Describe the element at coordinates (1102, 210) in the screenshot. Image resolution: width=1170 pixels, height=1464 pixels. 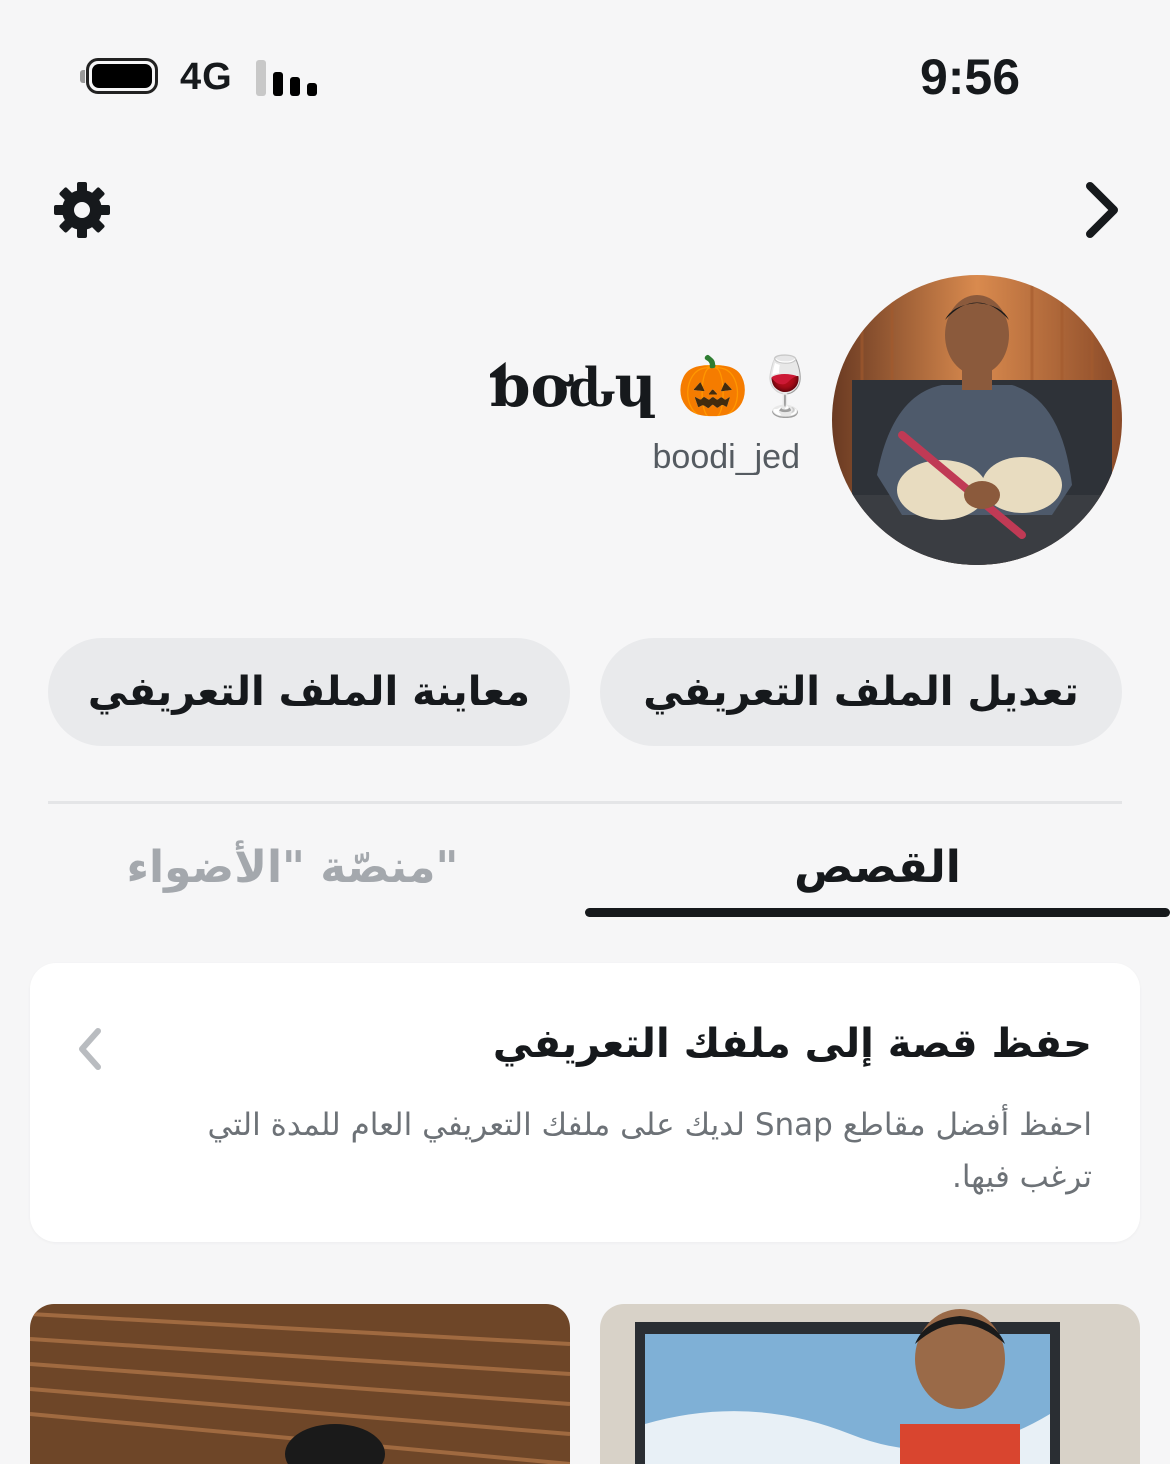
I see `chevron-right-icon` at that location.